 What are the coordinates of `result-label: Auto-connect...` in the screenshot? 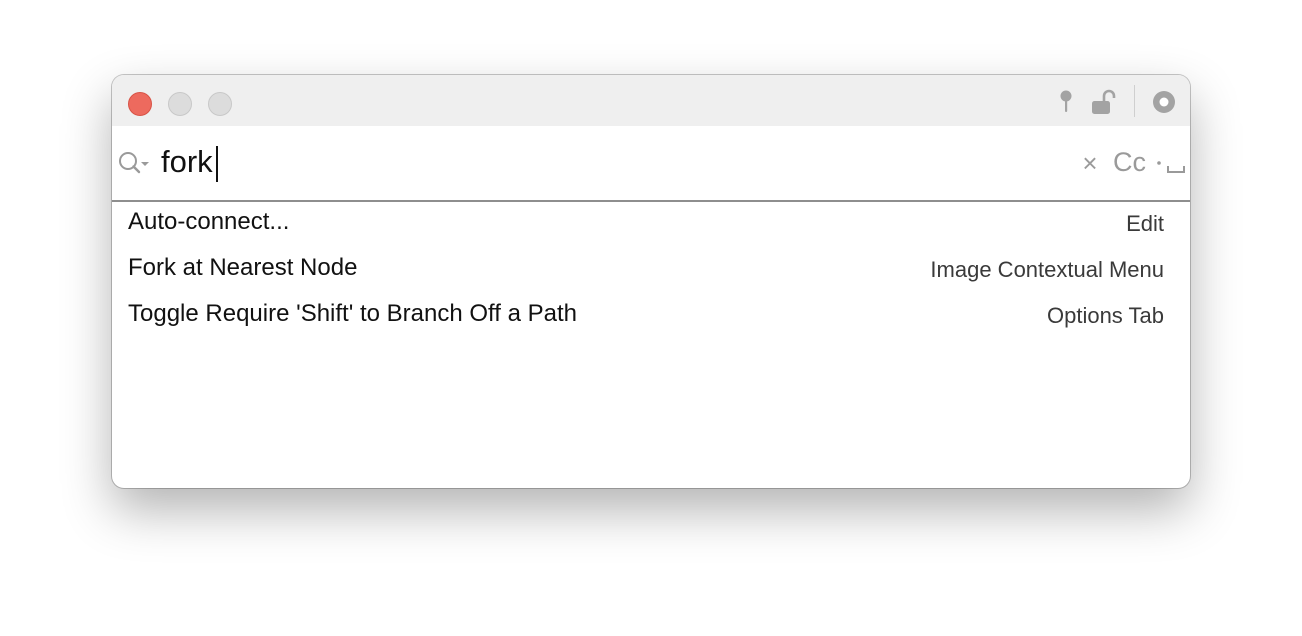 It's located at (209, 221).